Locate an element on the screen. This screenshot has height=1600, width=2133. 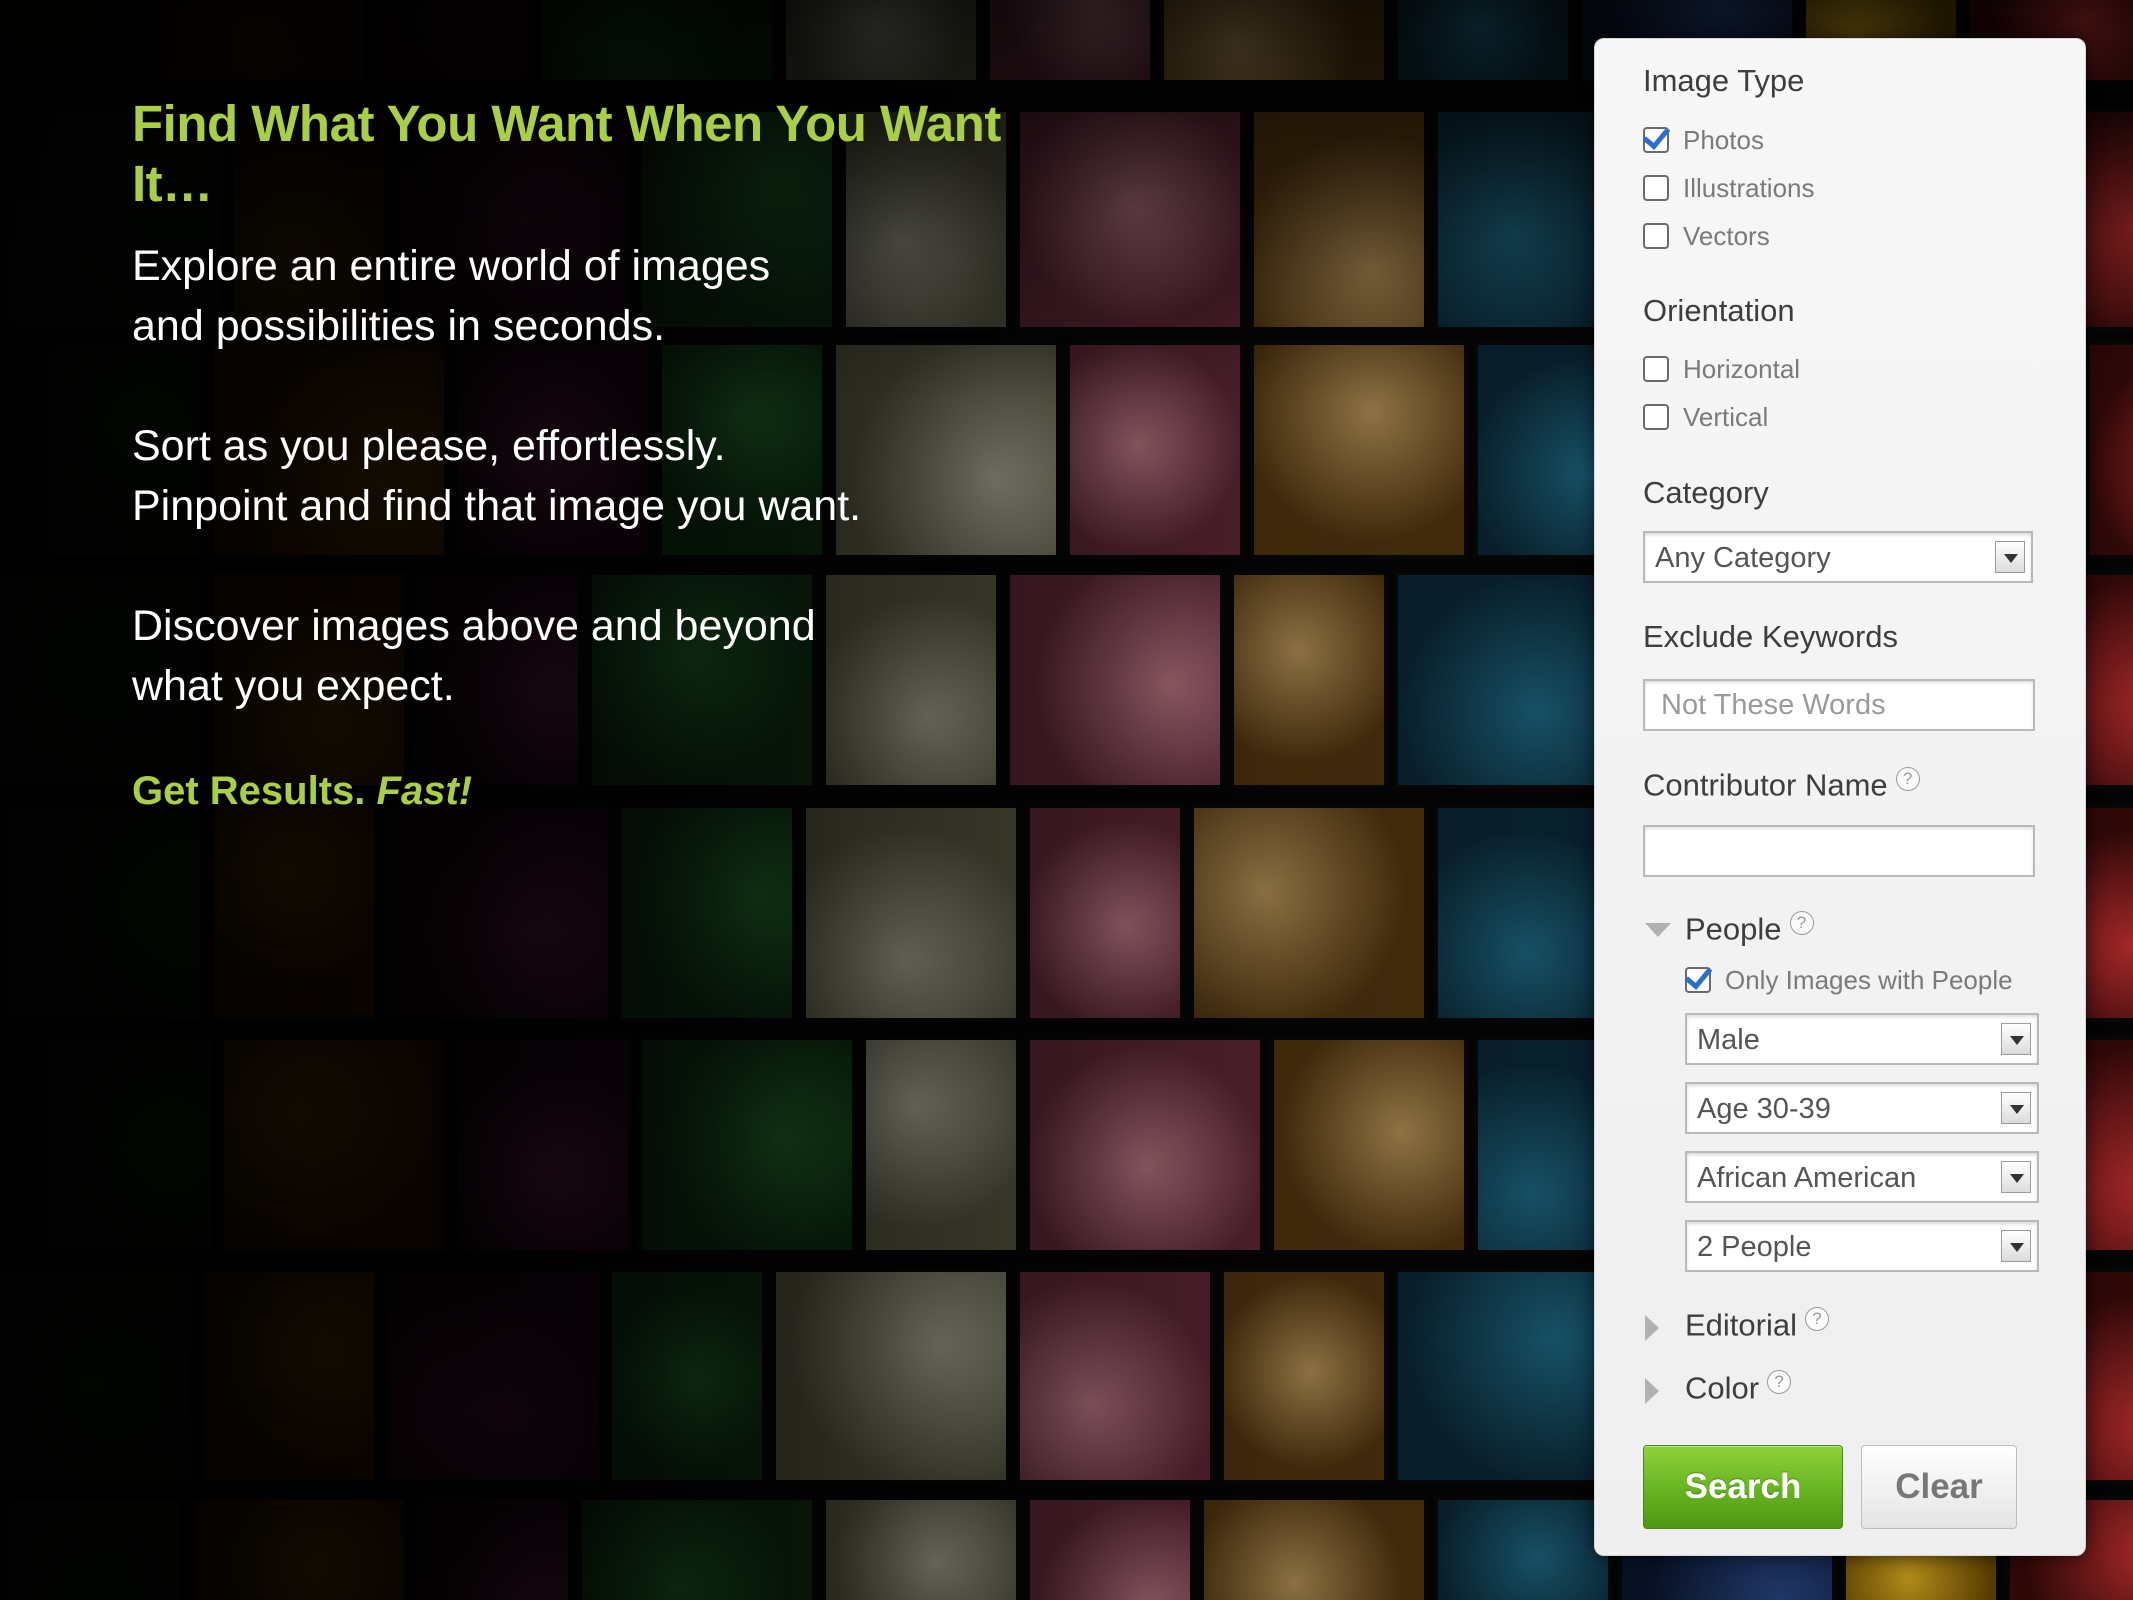
ethnicity-select: African American is located at coordinates (1862, 1177).